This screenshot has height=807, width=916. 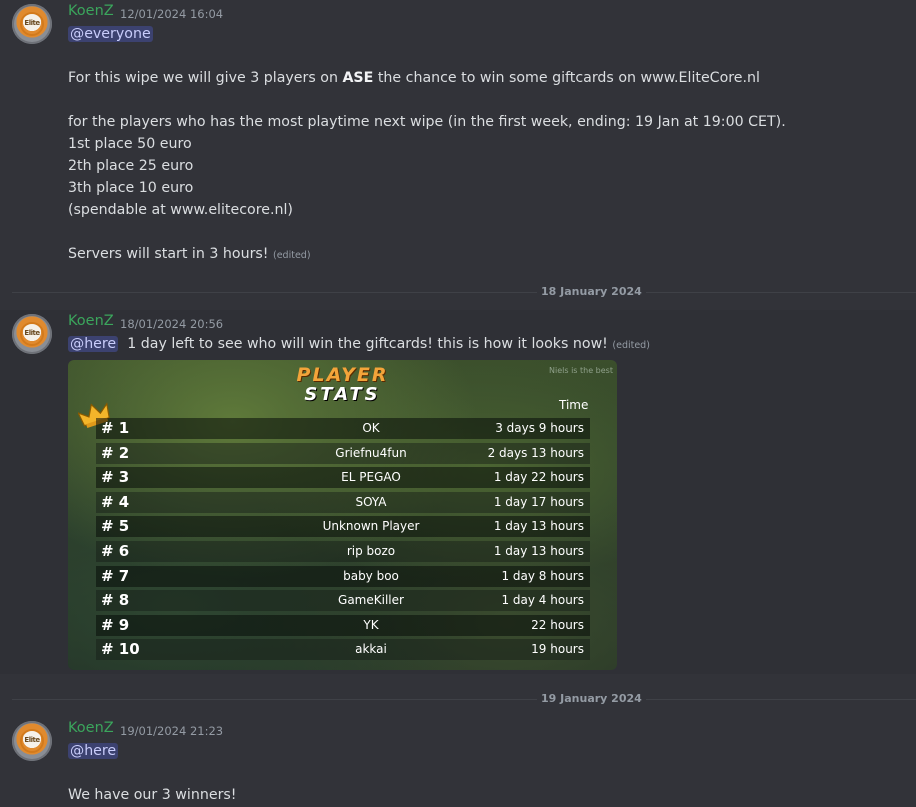 I want to click on stats-row: # 5 Unknown Player 1 day 13 hours, so click(x=343, y=527).